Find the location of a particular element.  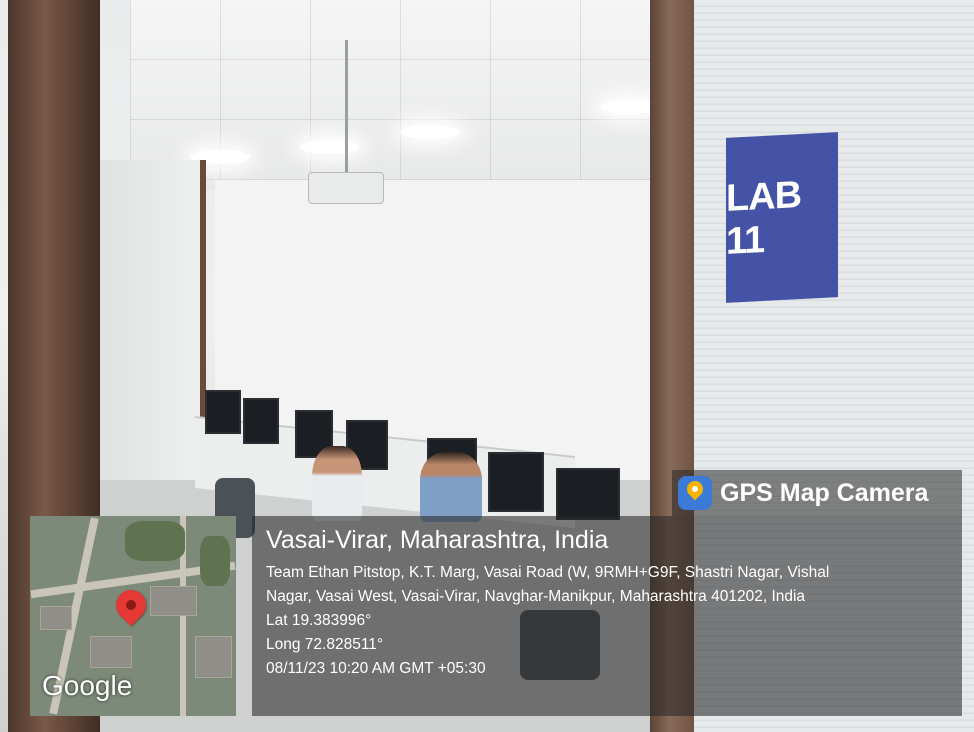

timestamp: 08/11/23 10:20 AM GMT +05:30 is located at coordinates (376, 668).